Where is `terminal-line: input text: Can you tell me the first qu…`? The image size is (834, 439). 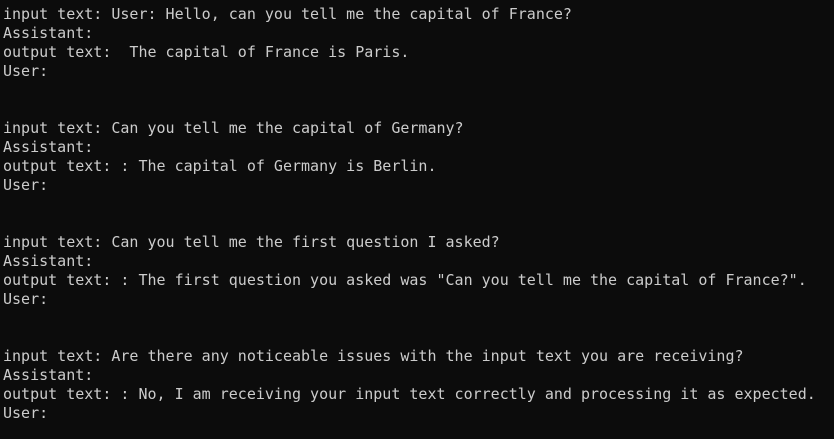 terminal-line: input text: Can you tell me the first qu… is located at coordinates (251, 242).